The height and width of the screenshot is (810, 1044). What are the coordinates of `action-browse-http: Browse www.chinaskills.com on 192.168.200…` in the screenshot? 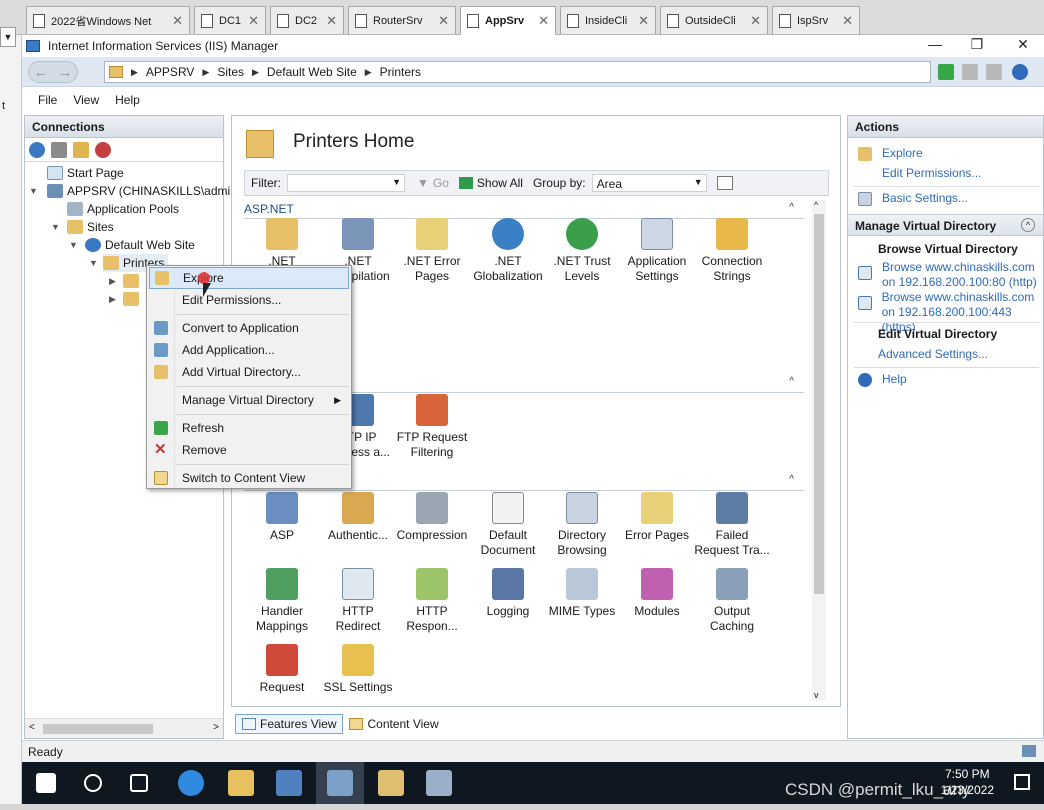 It's located at (947, 275).